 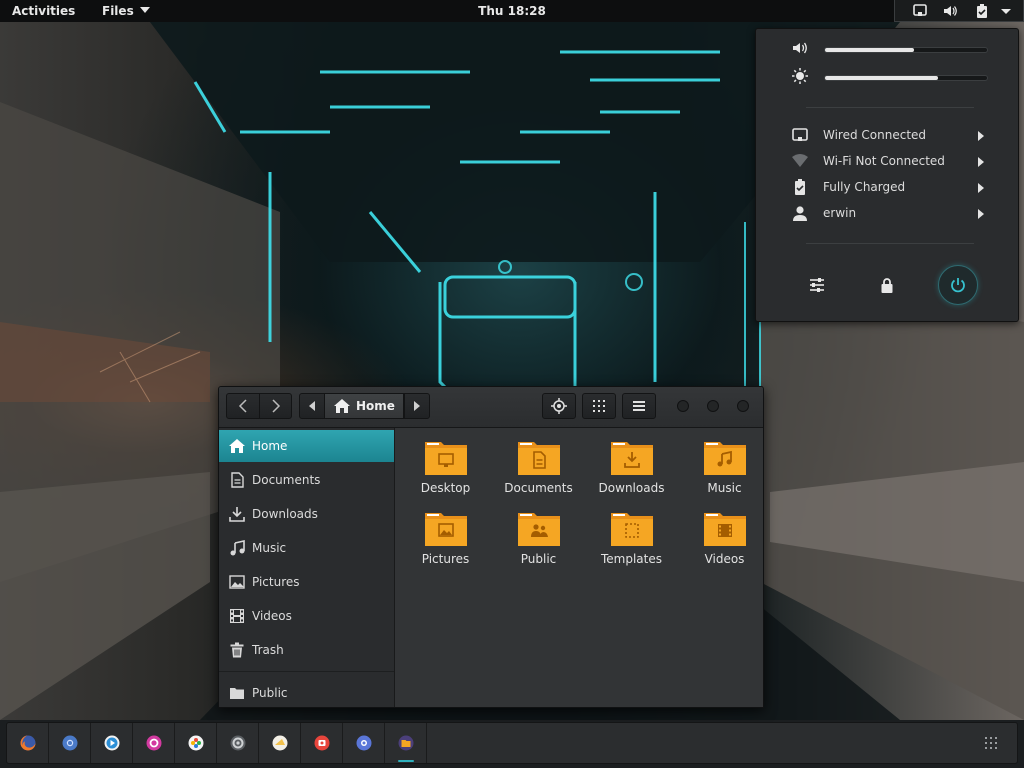 I want to click on path-scroll-left-button, so click(x=312, y=406).